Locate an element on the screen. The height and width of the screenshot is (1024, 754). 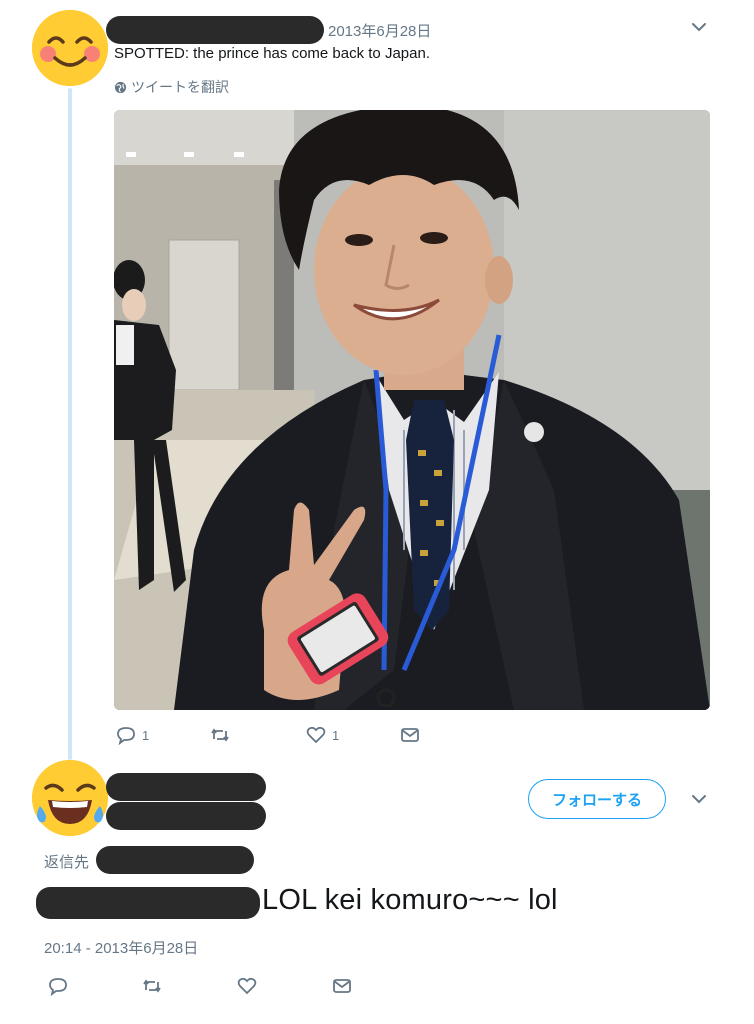
reply-button is located at coordinates (58, 986).